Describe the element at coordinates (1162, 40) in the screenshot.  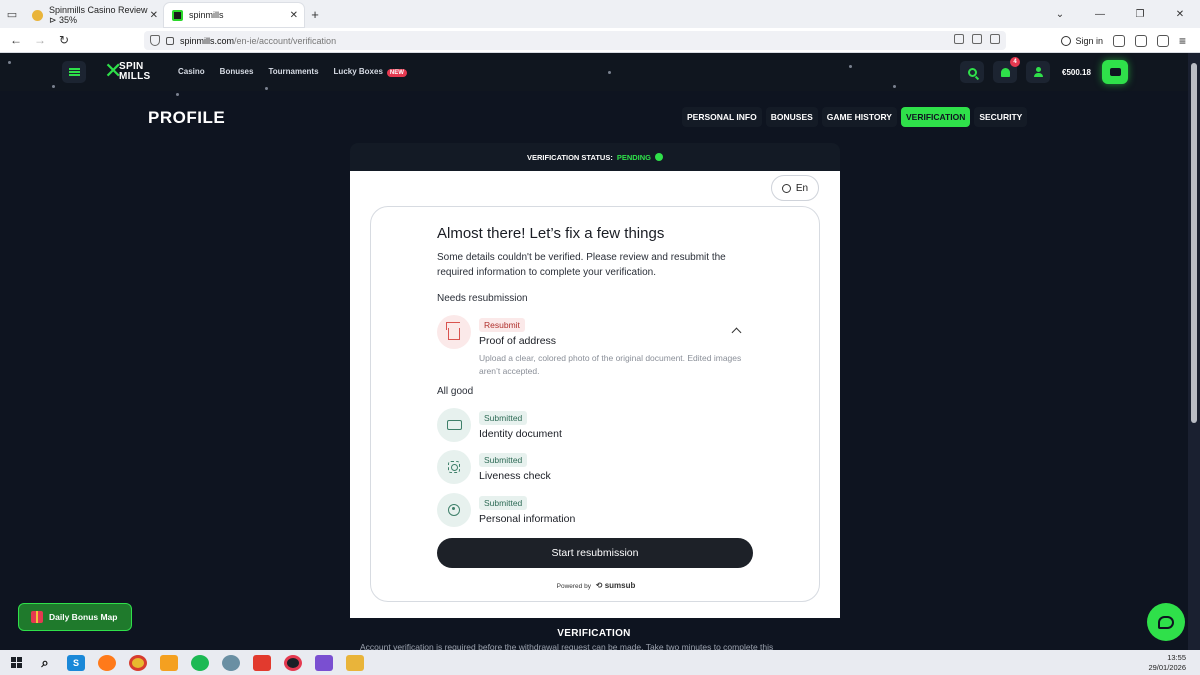
I see `puzzle-icon` at that location.